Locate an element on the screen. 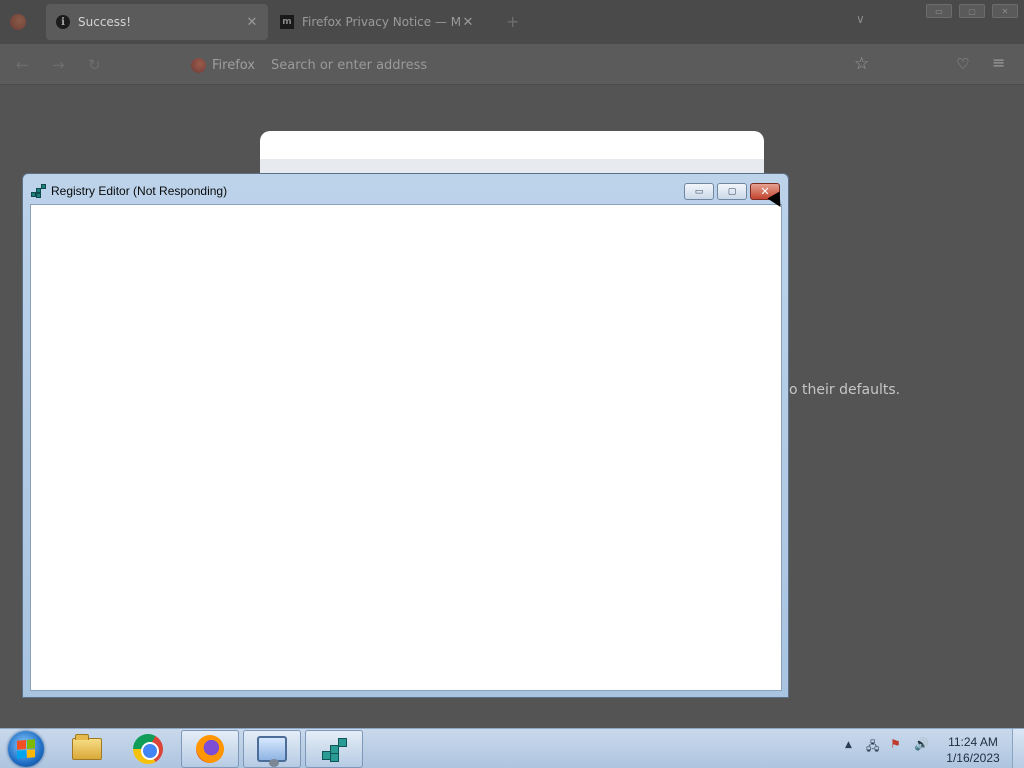 The image size is (1024, 768). volume-icon: 🔊 is located at coordinates (921, 744).